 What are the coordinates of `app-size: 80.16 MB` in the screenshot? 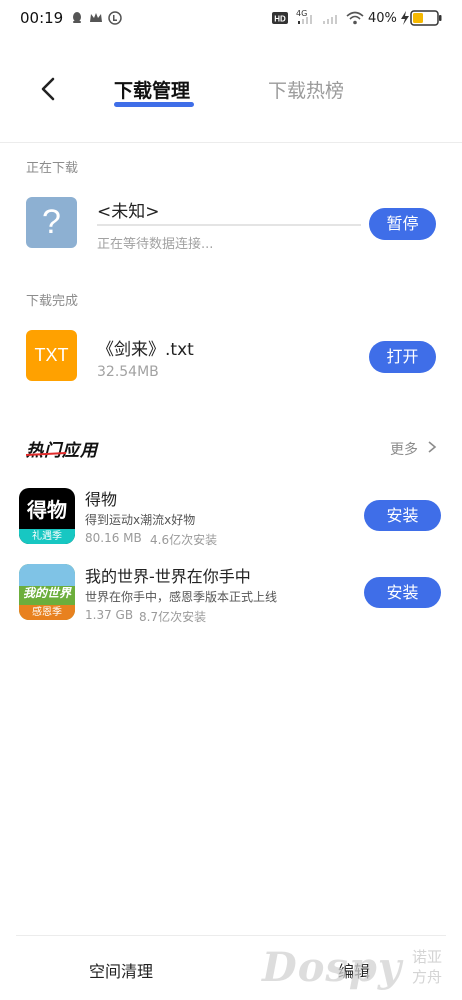 It's located at (113, 538).